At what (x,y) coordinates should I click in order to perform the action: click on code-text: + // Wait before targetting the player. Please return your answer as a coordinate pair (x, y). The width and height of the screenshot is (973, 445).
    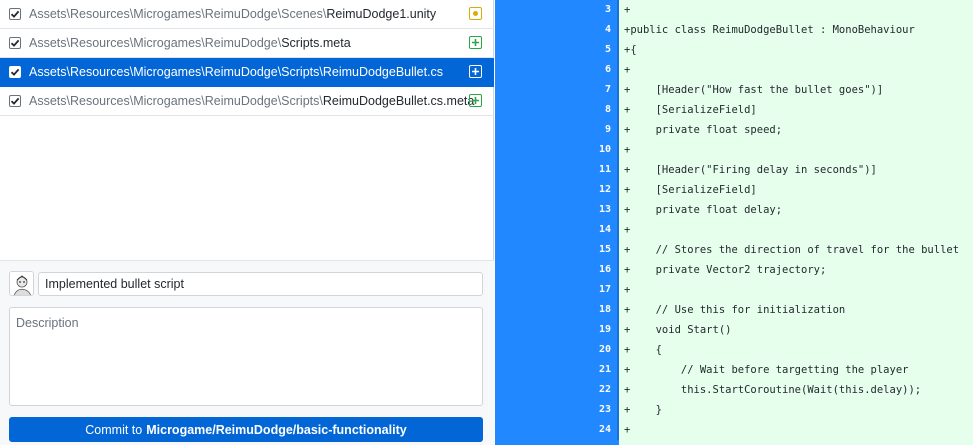
    Looking at the image, I should click on (766, 370).